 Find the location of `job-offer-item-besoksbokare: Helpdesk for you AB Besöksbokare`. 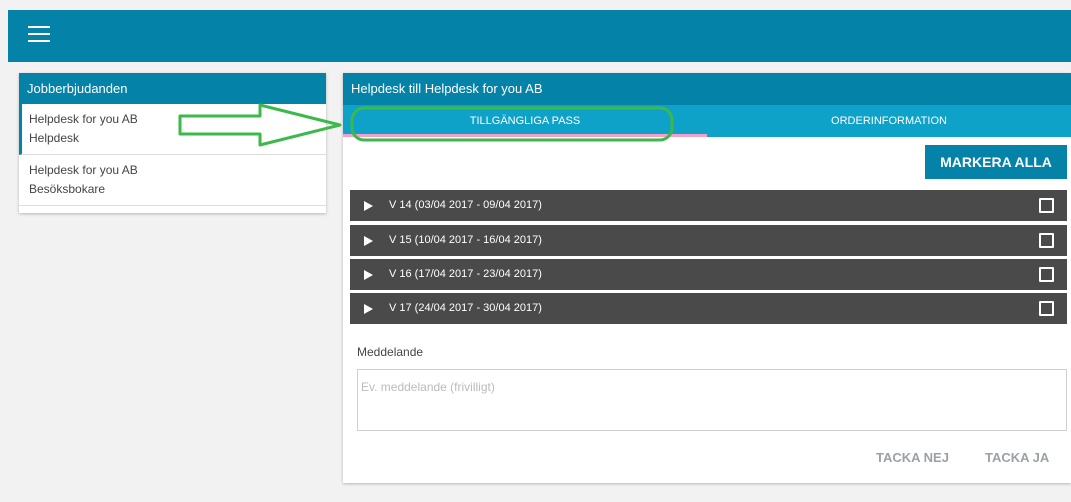

job-offer-item-besoksbokare: Helpdesk for you AB Besöksbokare is located at coordinates (172, 180).